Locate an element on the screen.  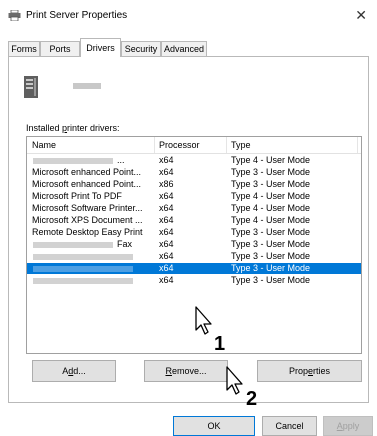
apply-button: Apply is located at coordinates (348, 426).